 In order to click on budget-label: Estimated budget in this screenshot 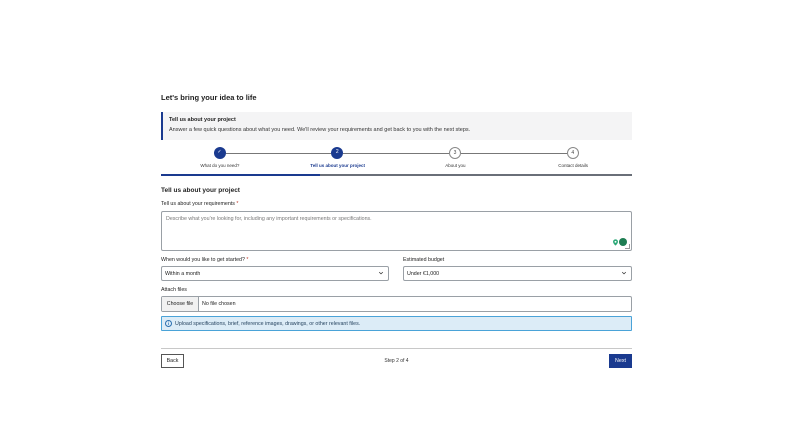, I will do `click(424, 260)`.